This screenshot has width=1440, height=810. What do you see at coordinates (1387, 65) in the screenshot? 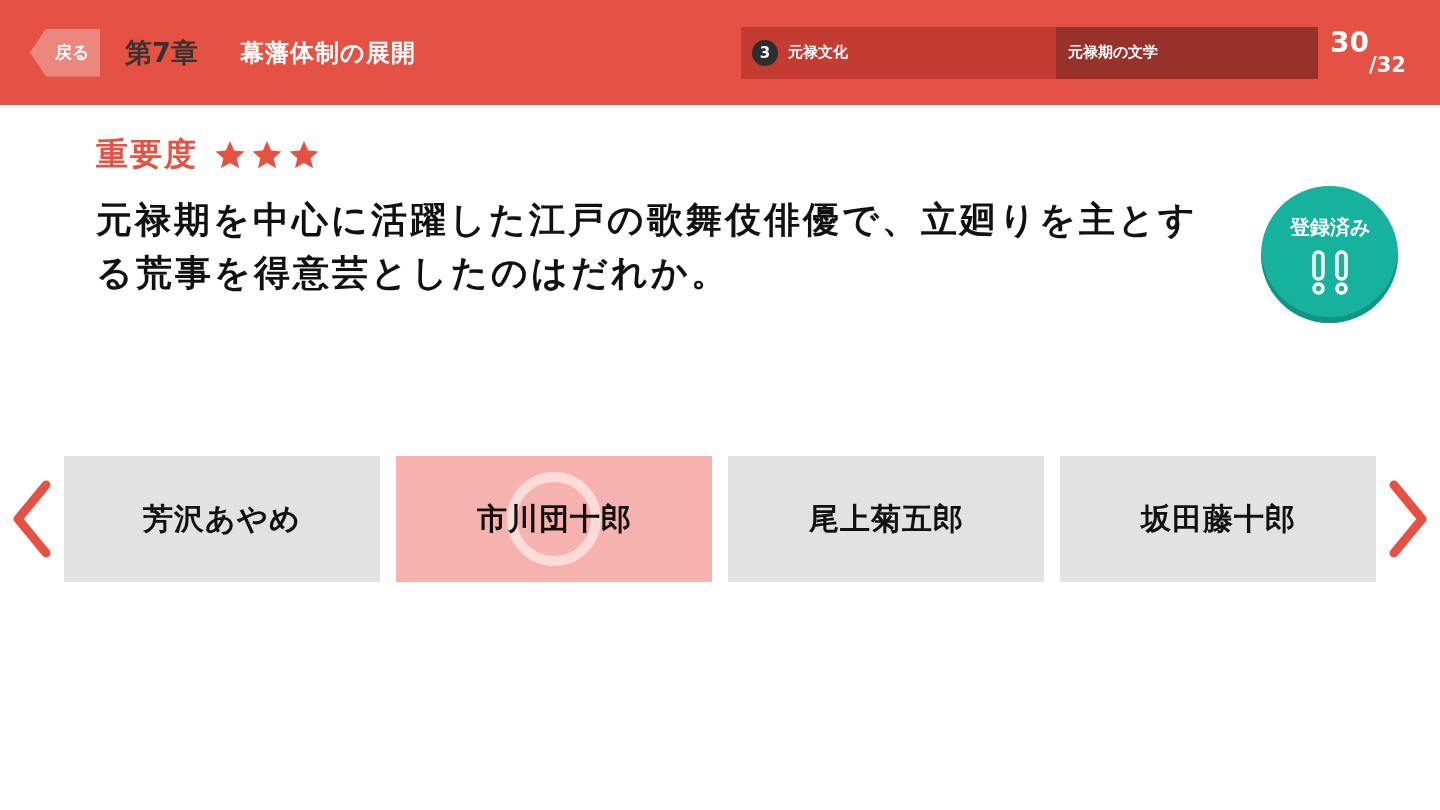
I see `progress-total: /32` at bounding box center [1387, 65].